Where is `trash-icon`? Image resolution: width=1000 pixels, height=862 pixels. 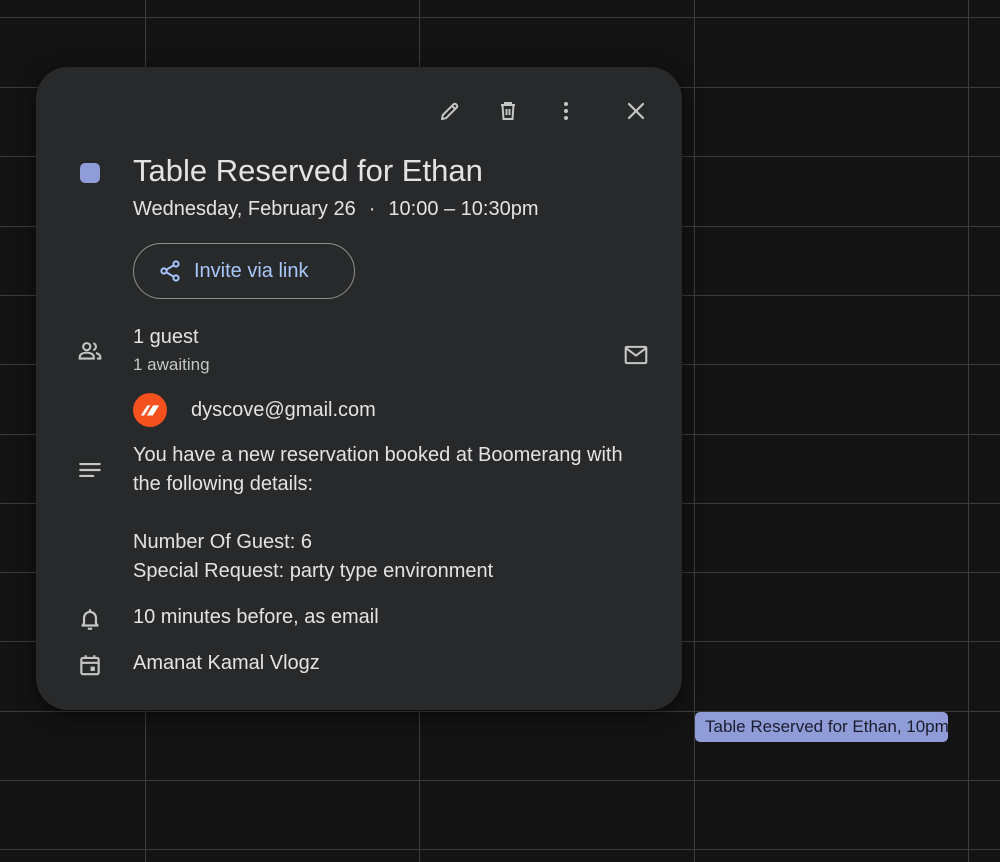 trash-icon is located at coordinates (508, 111).